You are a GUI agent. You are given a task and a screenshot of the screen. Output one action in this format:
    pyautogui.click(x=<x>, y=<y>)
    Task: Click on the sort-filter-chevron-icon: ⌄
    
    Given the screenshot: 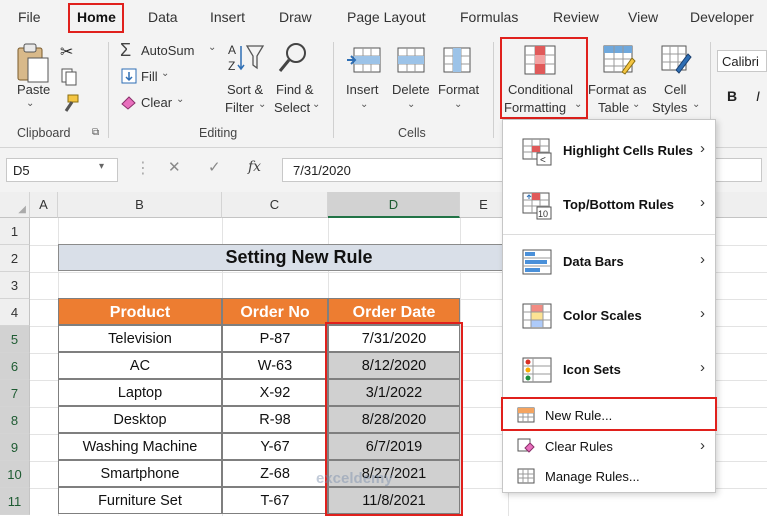 What is the action you would take?
    pyautogui.click(x=262, y=104)
    